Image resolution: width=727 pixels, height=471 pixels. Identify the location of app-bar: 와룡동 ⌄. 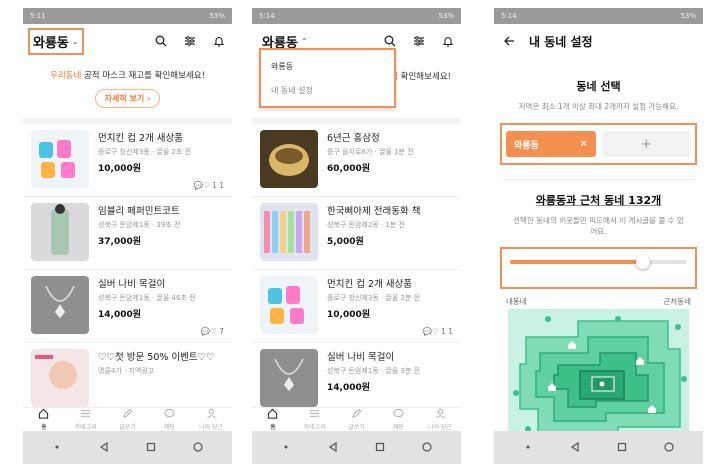
(127, 41).